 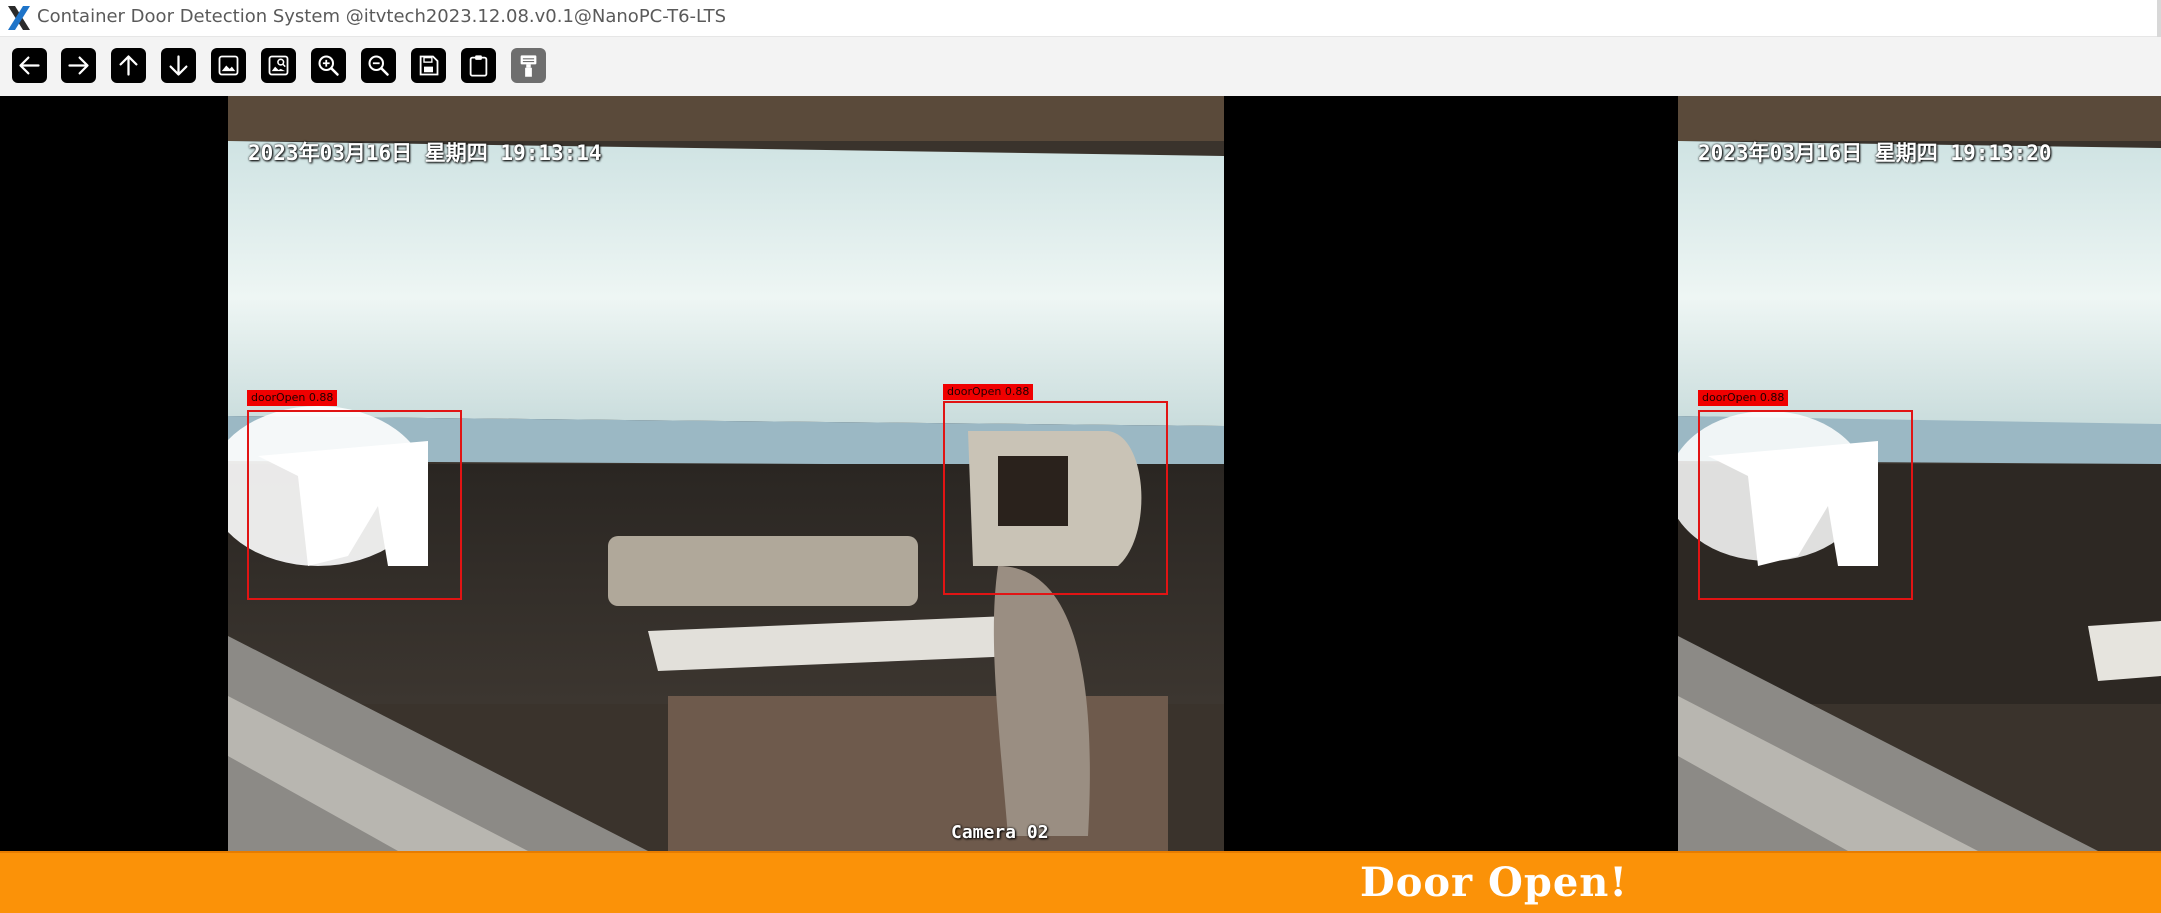 I want to click on arrow-up-icon, so click(x=128, y=65).